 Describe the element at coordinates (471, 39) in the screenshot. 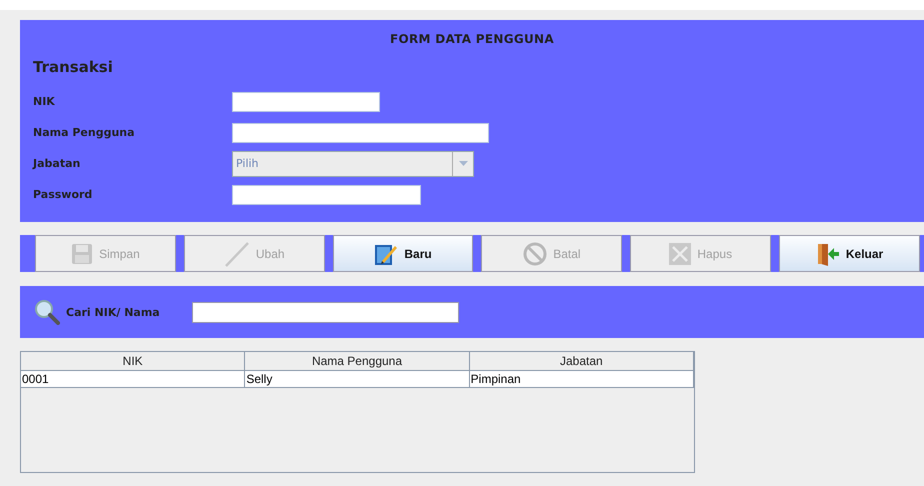

I see `form-title: FORM DATA PENGGUNA` at that location.